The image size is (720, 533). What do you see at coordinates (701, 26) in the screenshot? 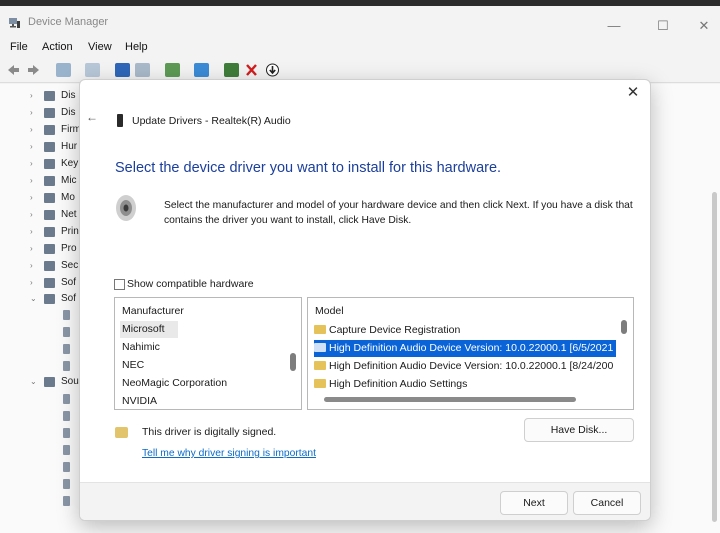
I see `close-window-button: ✕` at bounding box center [701, 26].